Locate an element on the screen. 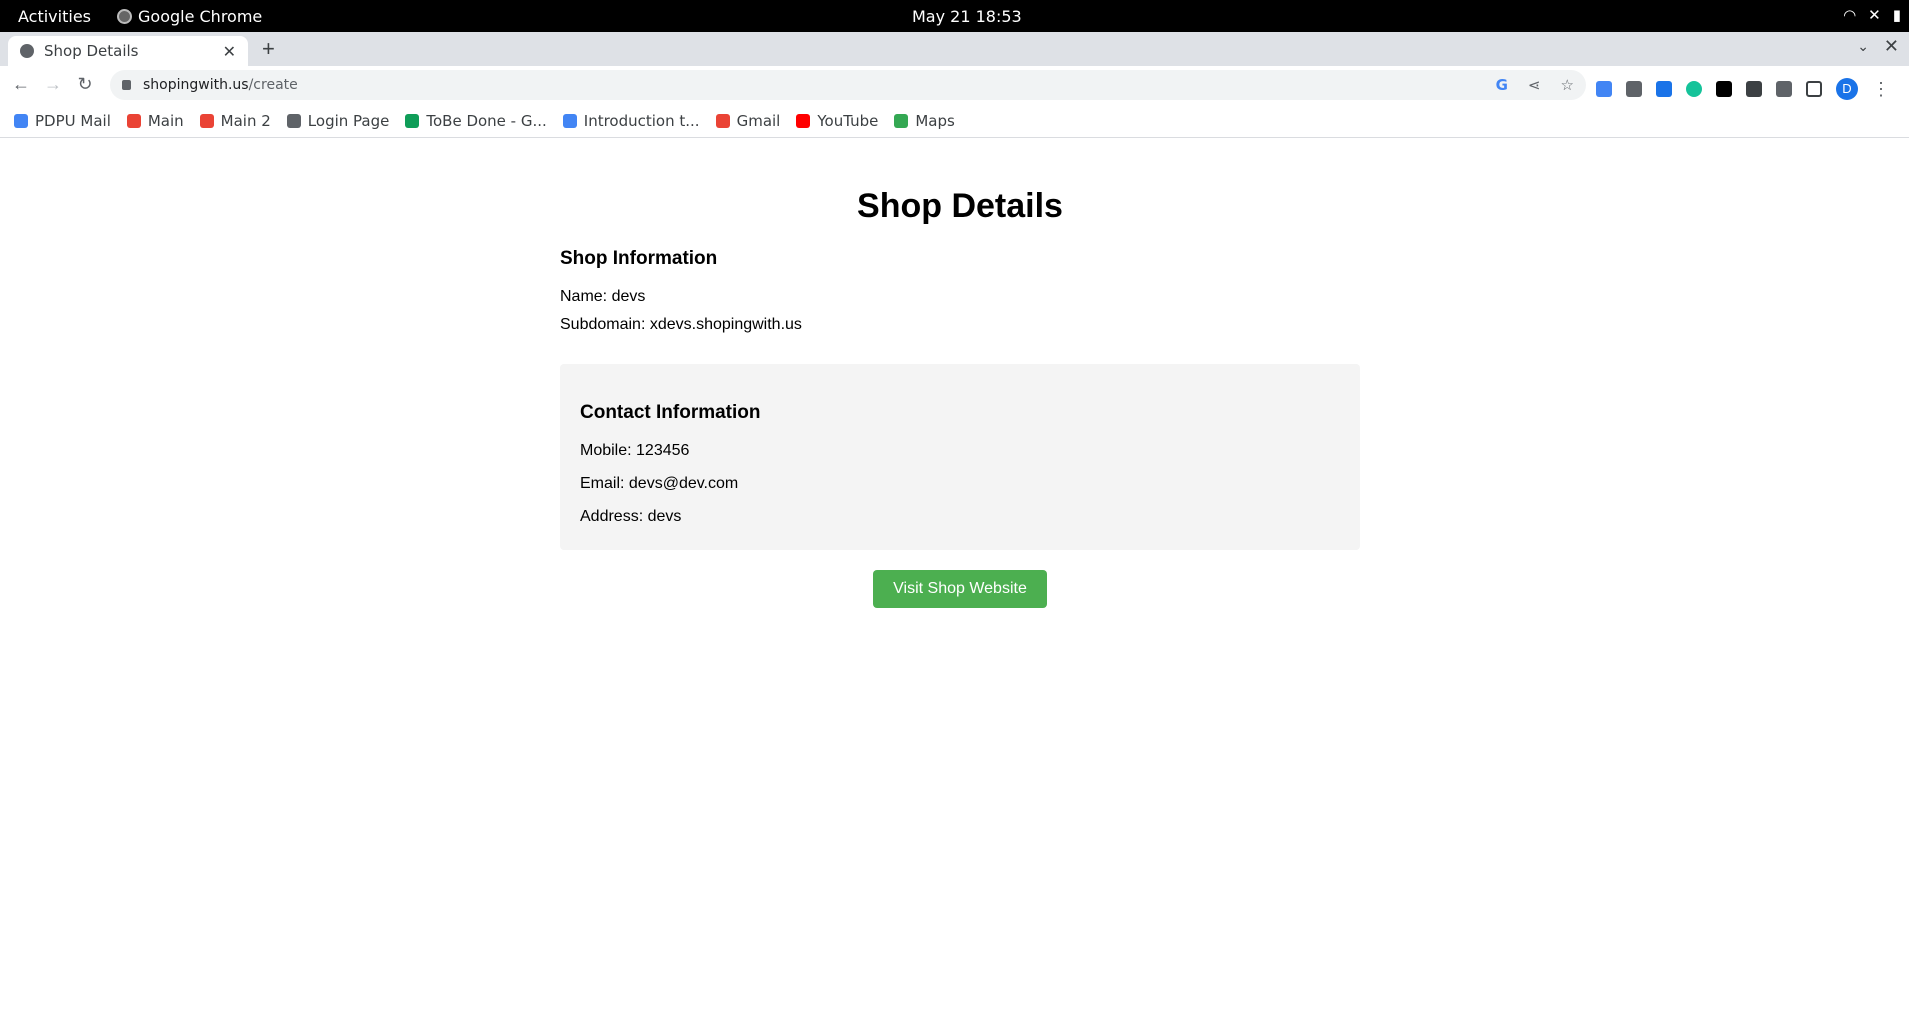  bookmark-label: PDPU Mail is located at coordinates (73, 120).